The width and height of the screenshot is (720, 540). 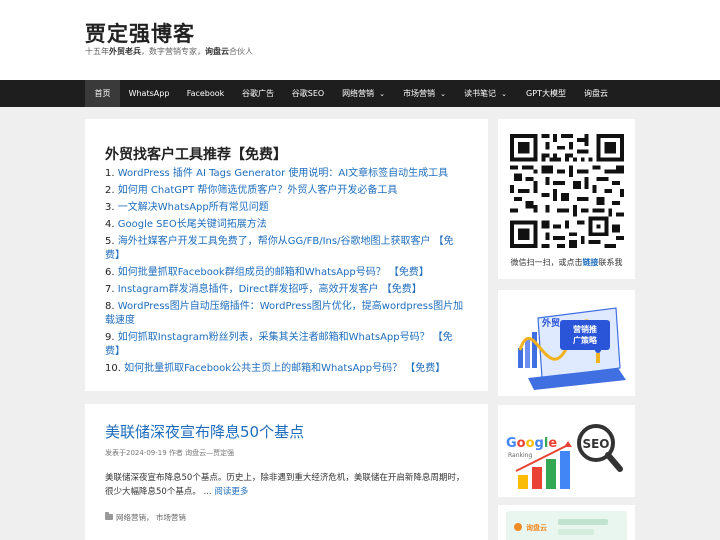 I want to click on nav-label: 读书笔记, so click(x=480, y=93).